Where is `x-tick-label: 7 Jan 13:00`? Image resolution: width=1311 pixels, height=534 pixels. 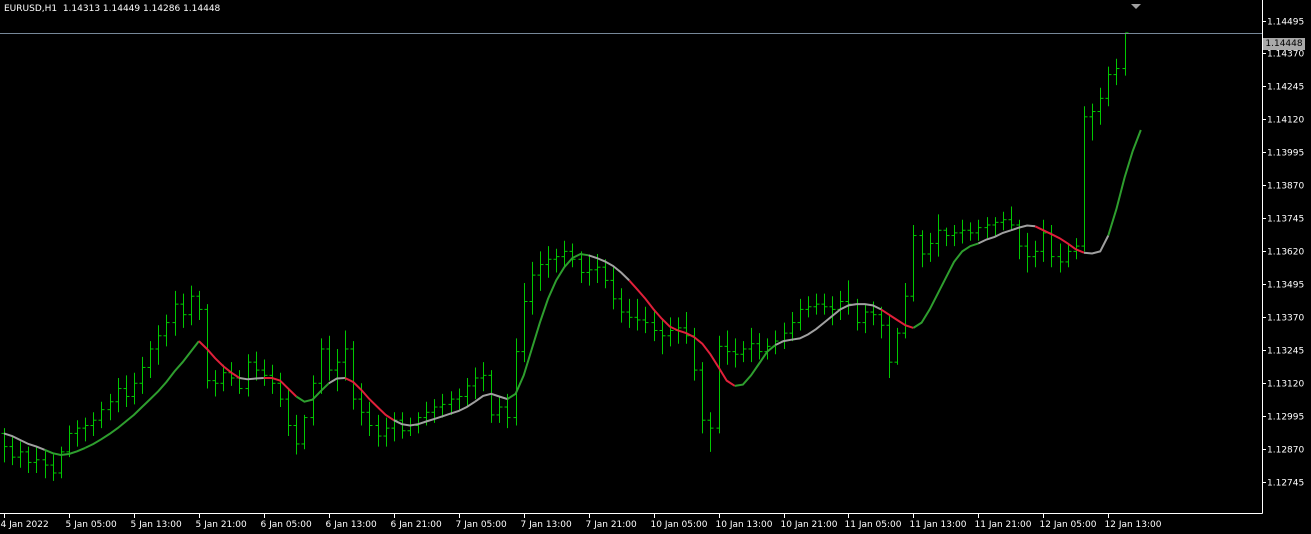 x-tick-label: 7 Jan 13:00 is located at coordinates (547, 525).